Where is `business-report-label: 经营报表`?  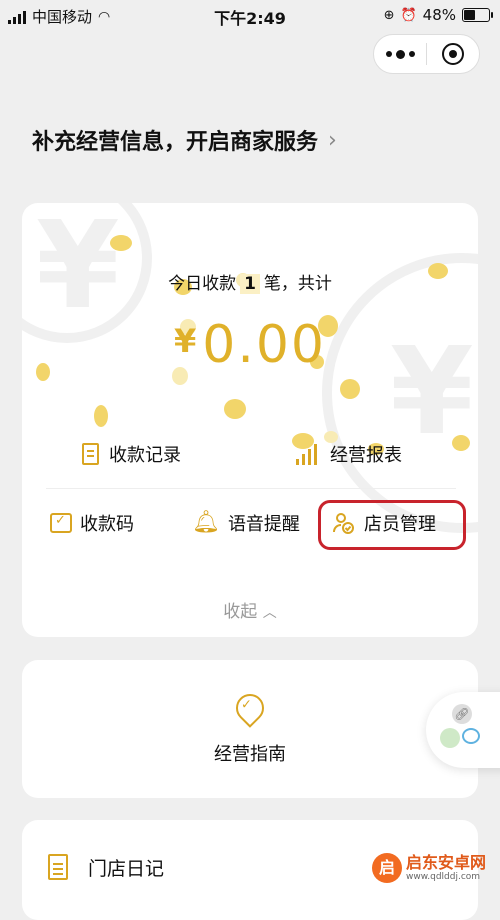
business-report-label: 经营报表 is located at coordinates (366, 455).